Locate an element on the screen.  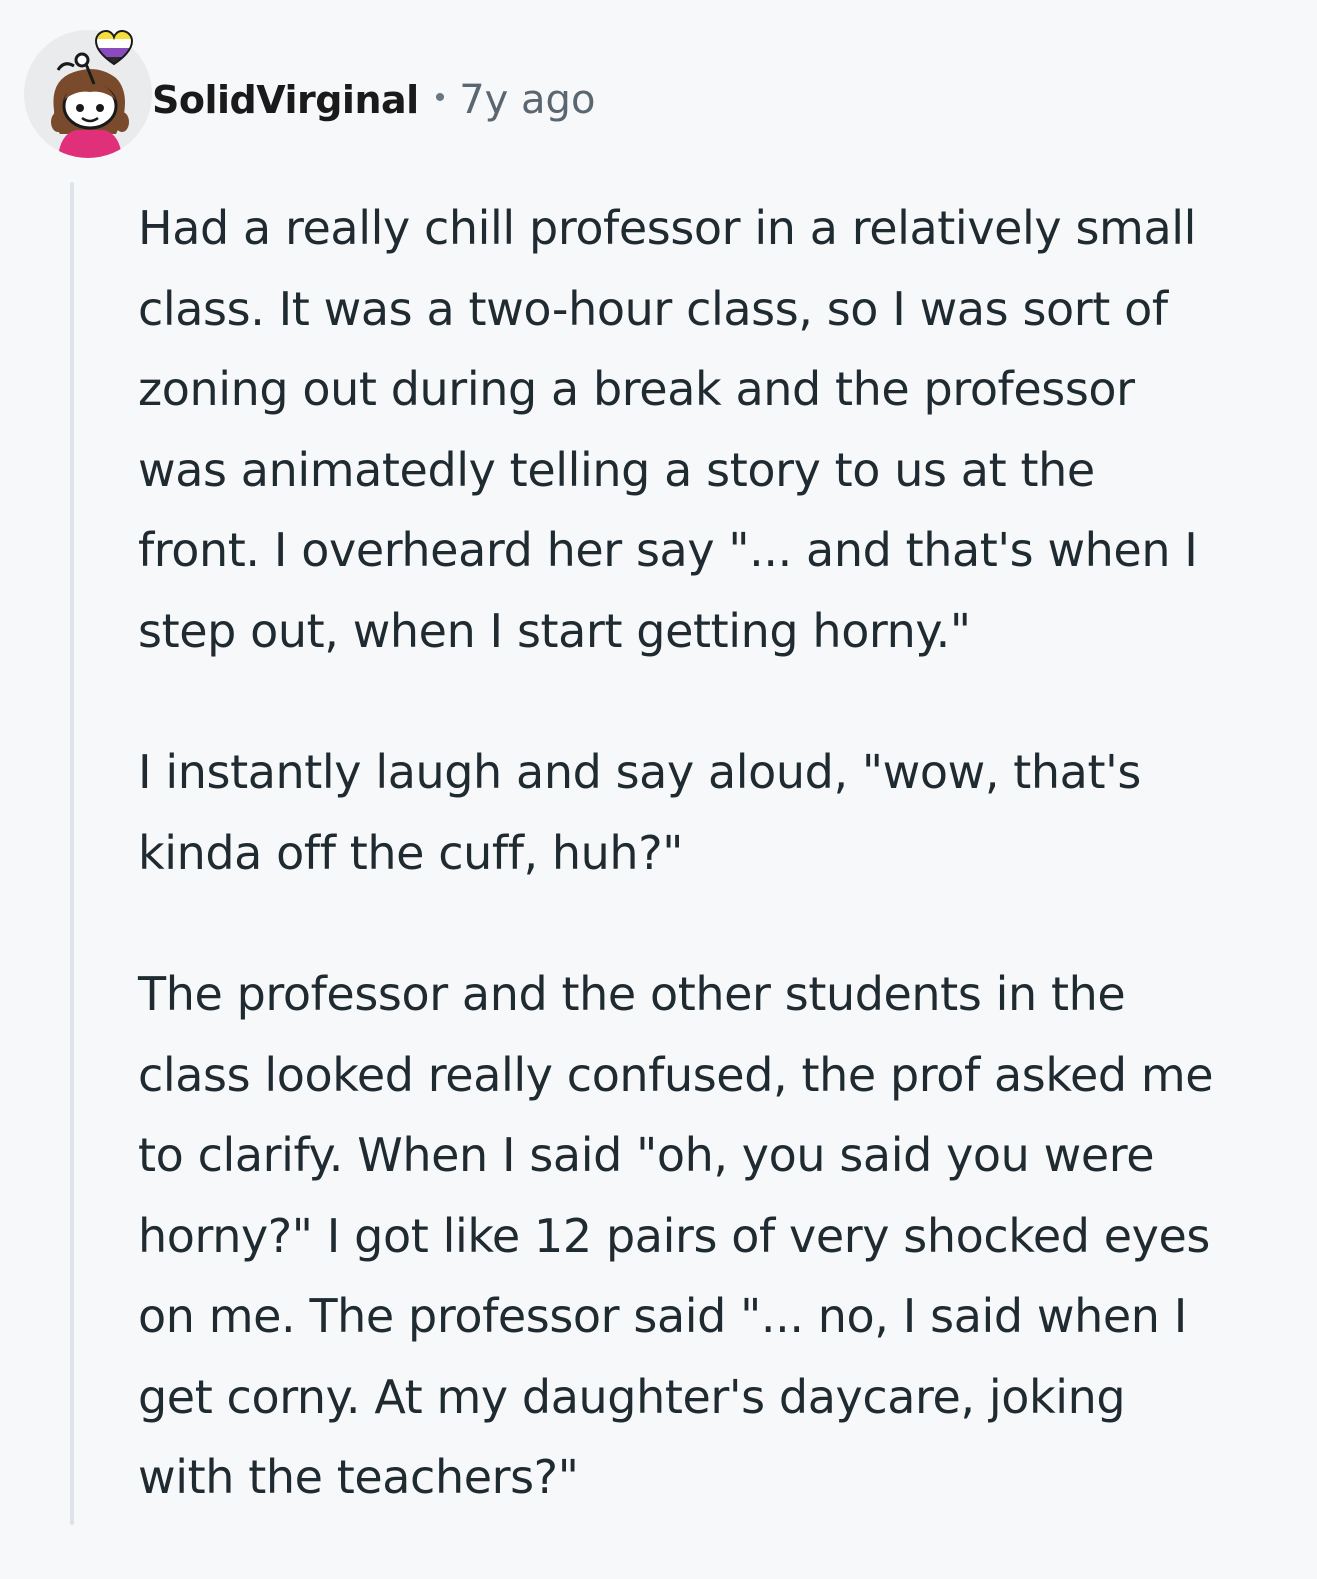
thread-collapse-line is located at coordinates (72, 853).